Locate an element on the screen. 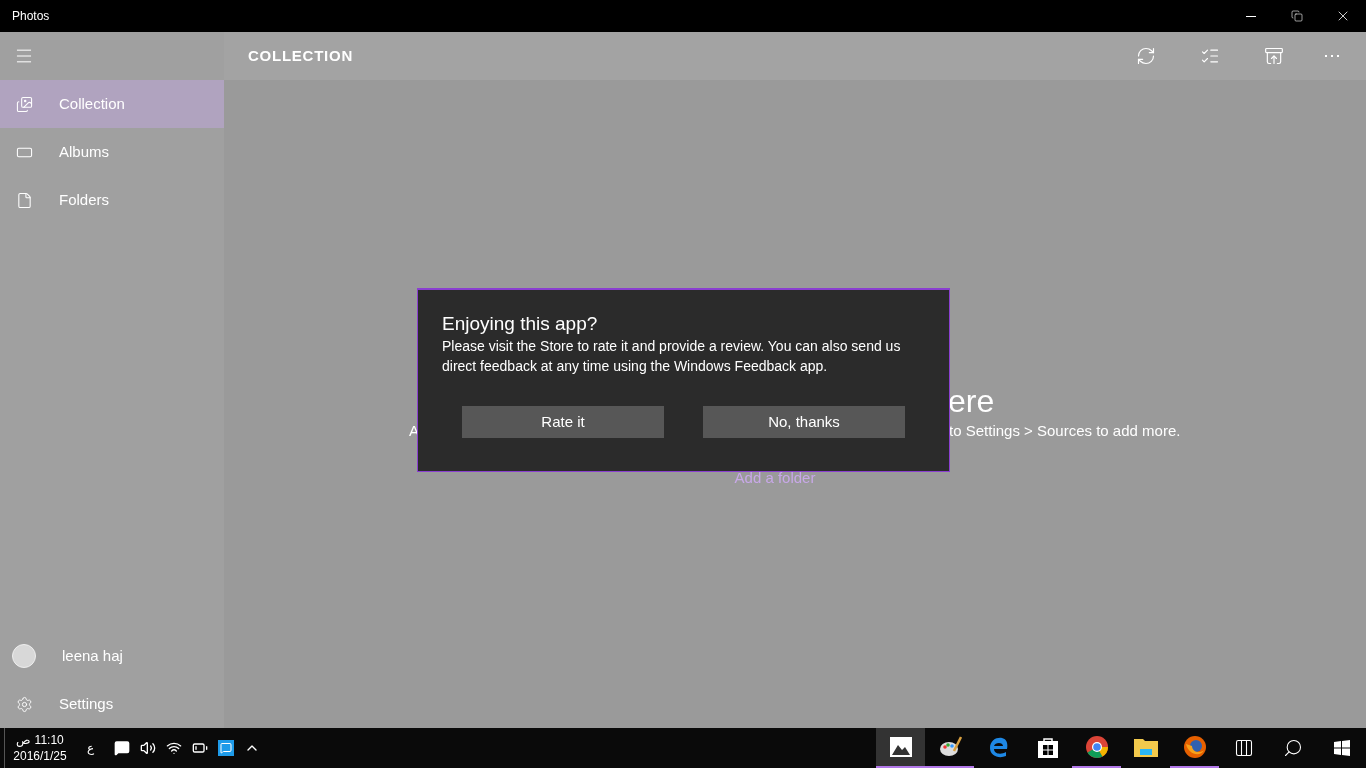  nav-item: Folders is located at coordinates (112, 200).